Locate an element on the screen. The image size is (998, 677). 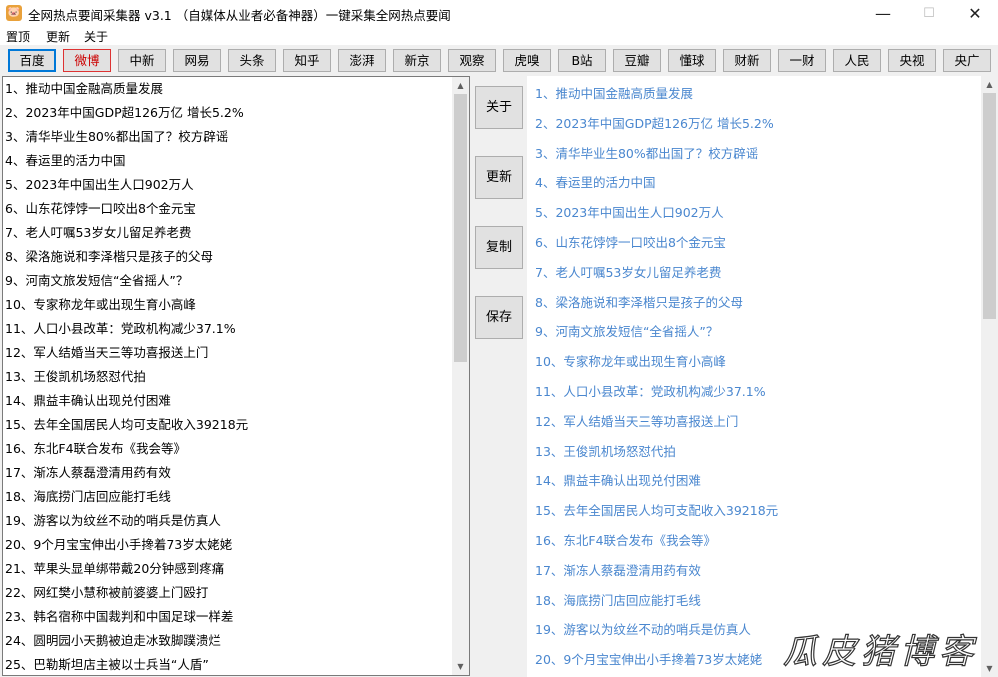
menu-pin: 置顶 is located at coordinates (18, 36).